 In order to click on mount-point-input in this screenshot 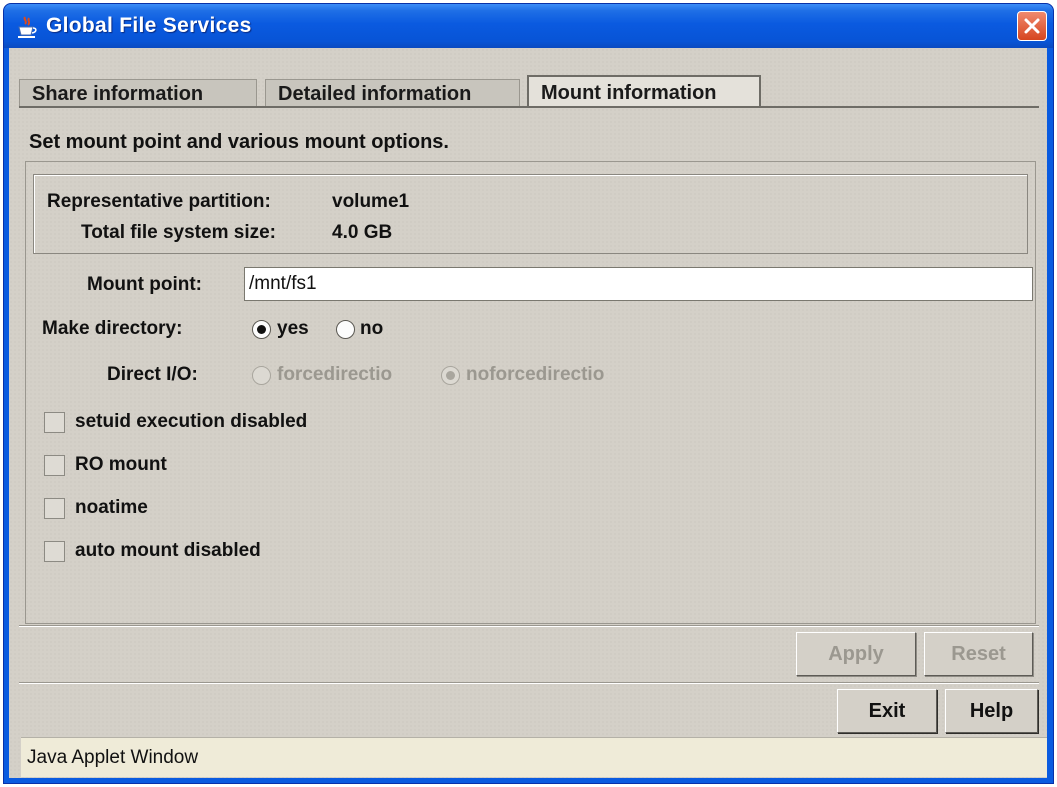, I will do `click(638, 284)`.